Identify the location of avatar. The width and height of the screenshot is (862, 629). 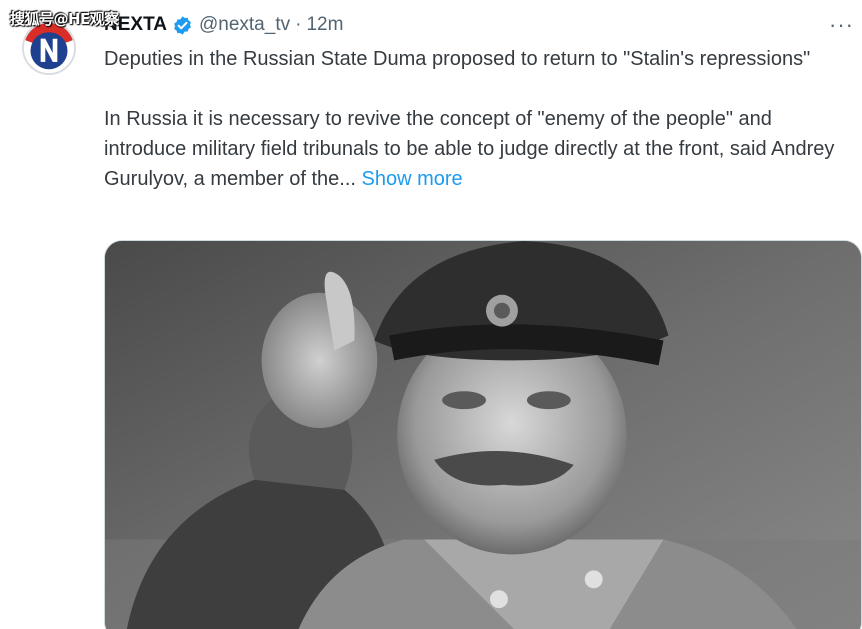
(49, 48).